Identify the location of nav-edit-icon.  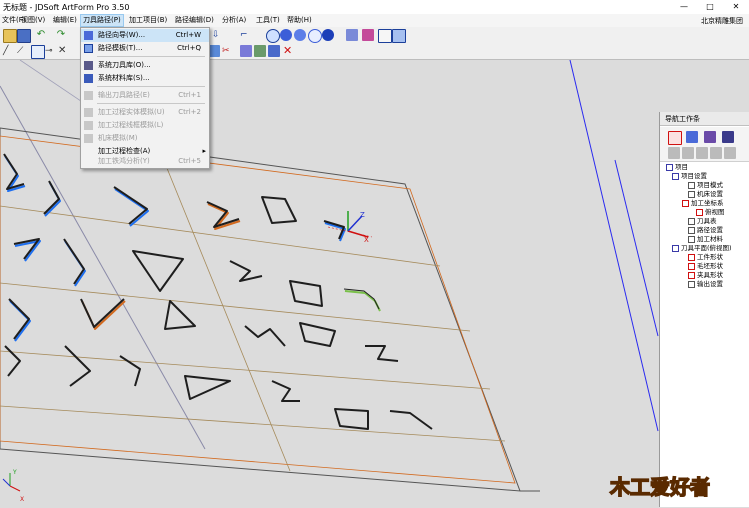
(692, 137).